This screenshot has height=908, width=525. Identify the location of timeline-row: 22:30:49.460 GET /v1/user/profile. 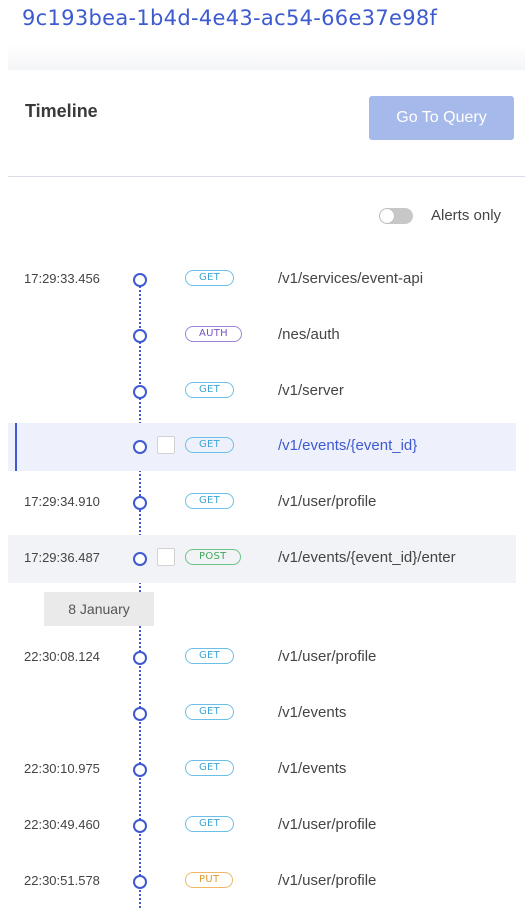
(262, 826).